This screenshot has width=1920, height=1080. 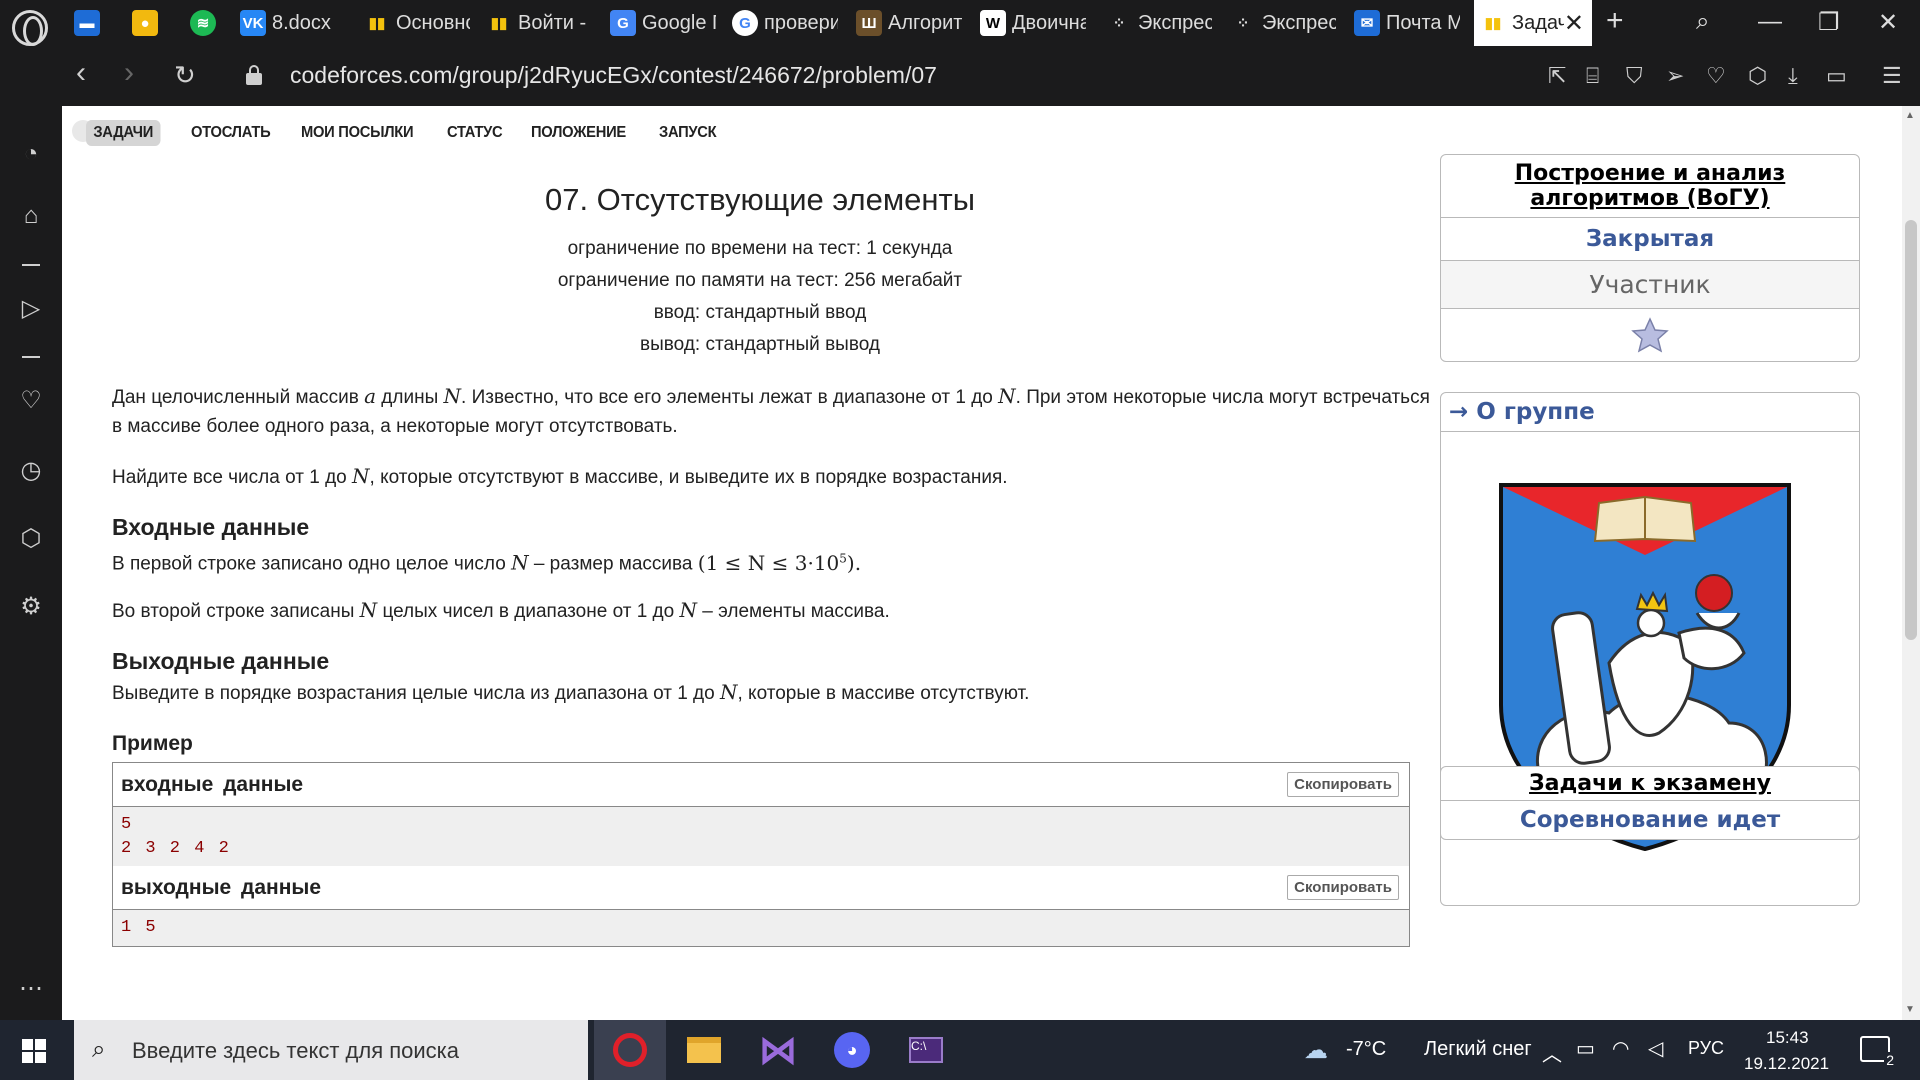 I want to click on reload-icon: ↻, so click(x=185, y=75).